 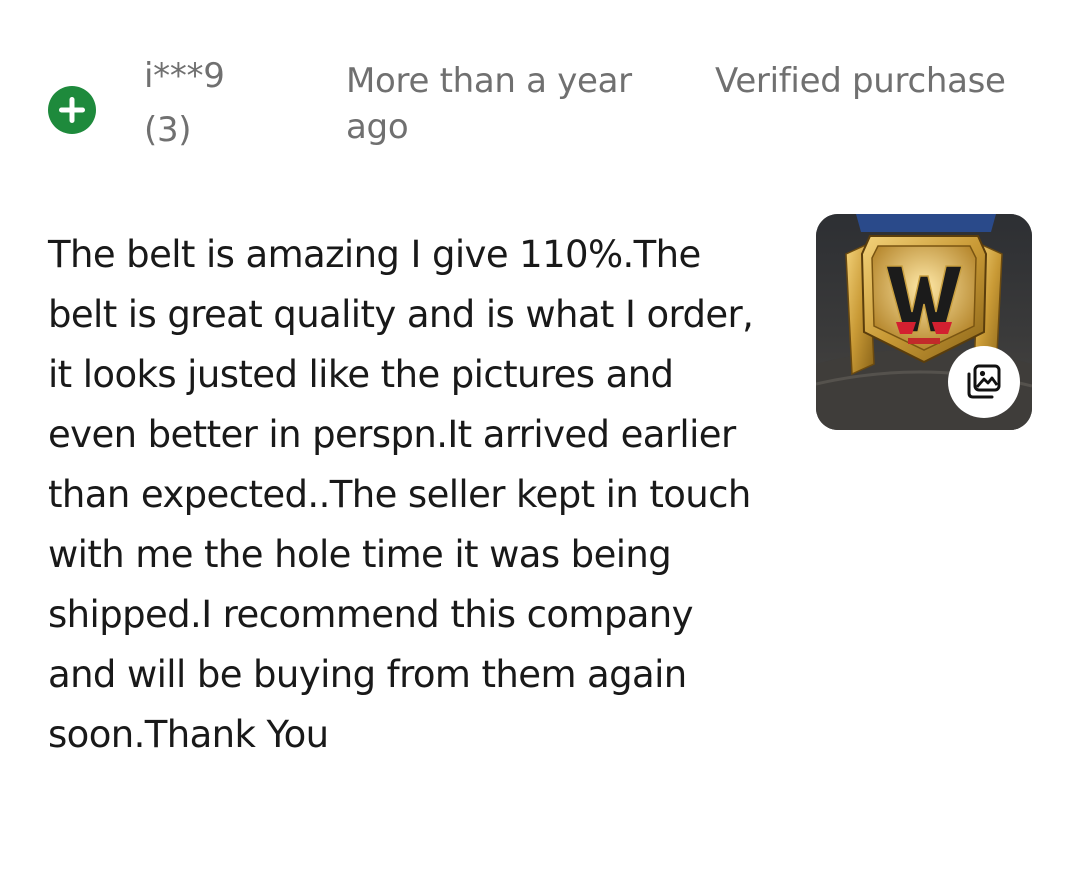 What do you see at coordinates (168, 130) in the screenshot?
I see `reviewer-rating-count: (3)` at bounding box center [168, 130].